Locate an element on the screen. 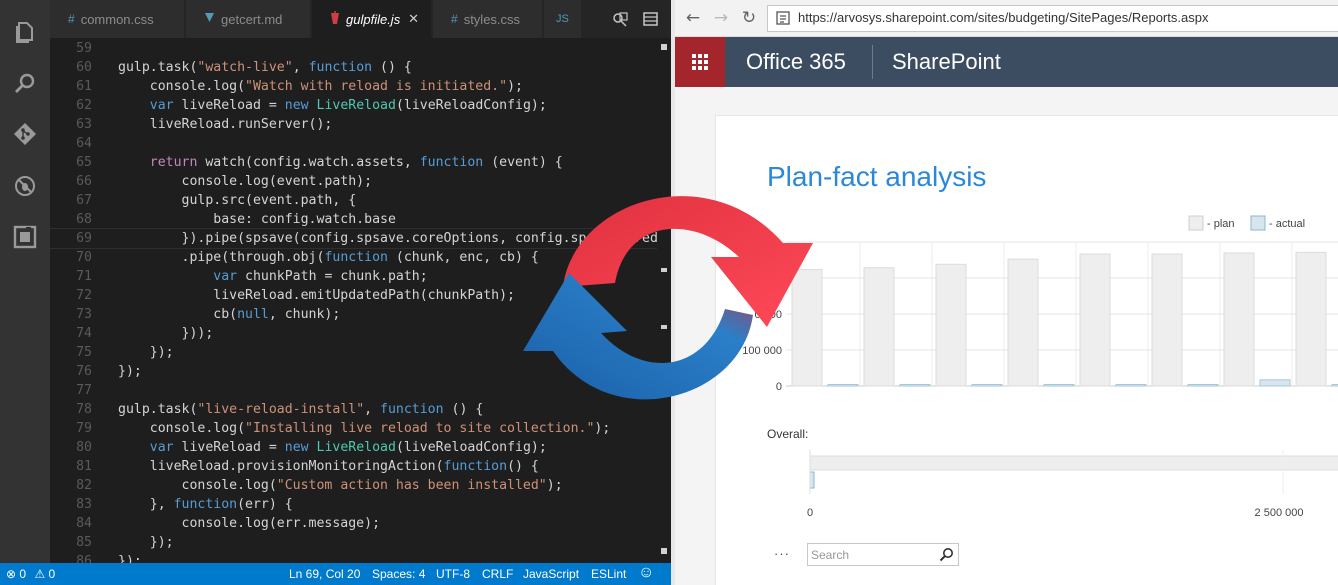  eslint-status: ESLint is located at coordinates (608, 574).